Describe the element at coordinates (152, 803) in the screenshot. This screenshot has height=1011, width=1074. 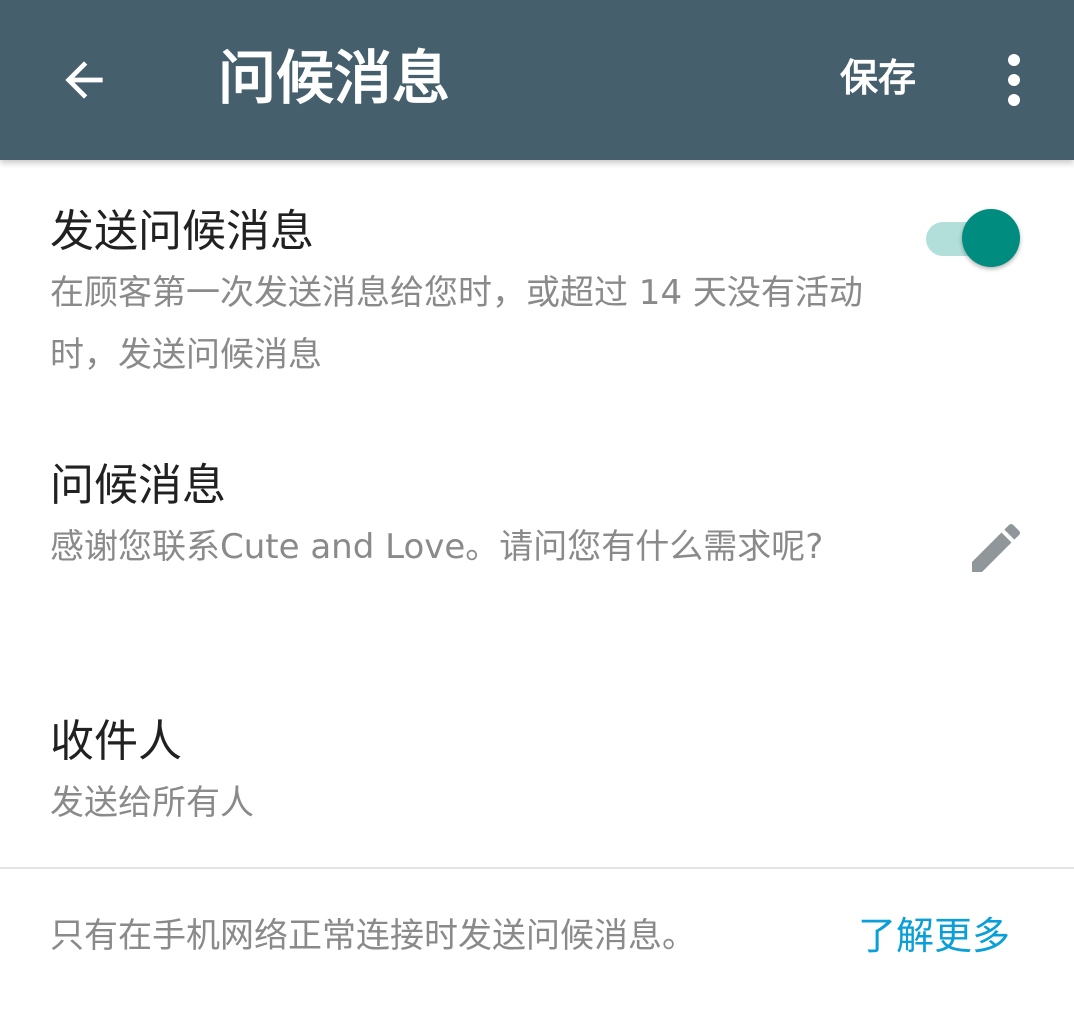
I see `recipients-value: 发送给所有人` at that location.